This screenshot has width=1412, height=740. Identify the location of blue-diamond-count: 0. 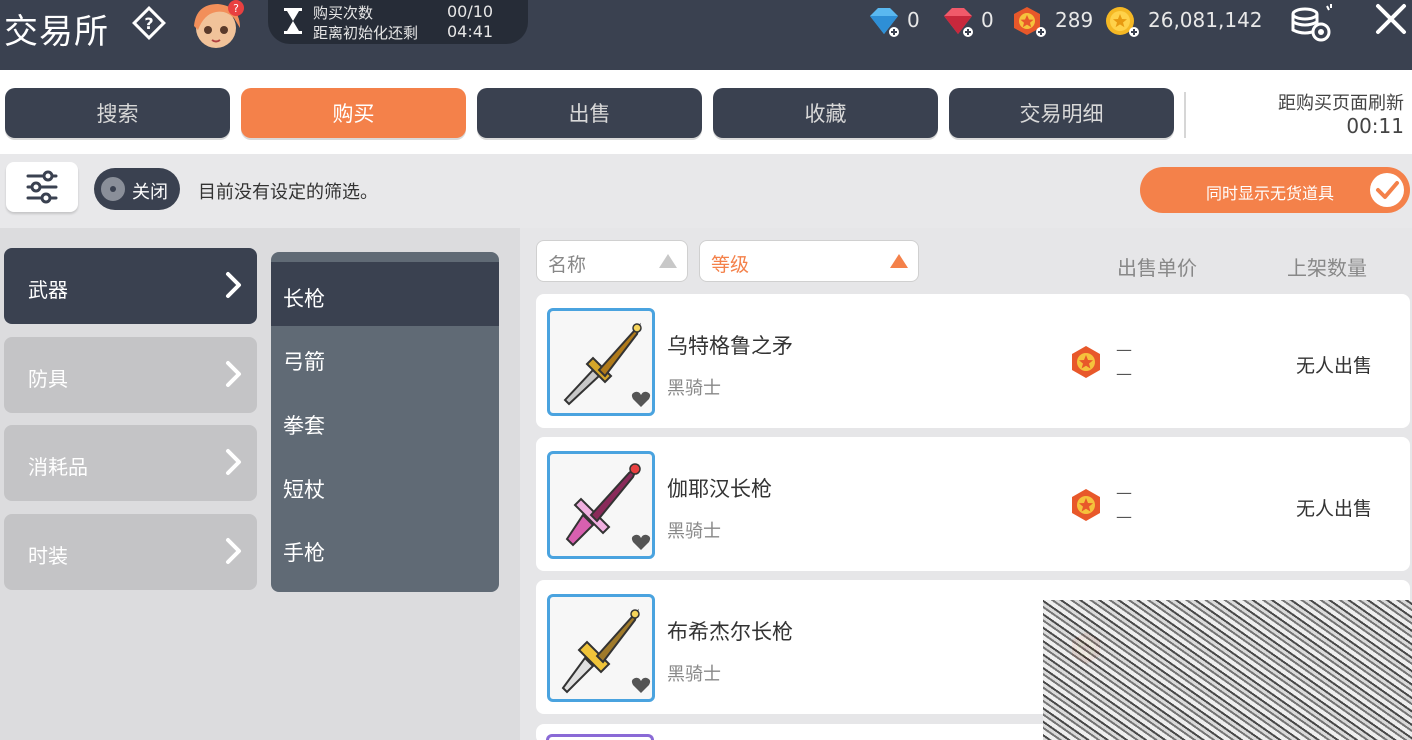
(913, 20).